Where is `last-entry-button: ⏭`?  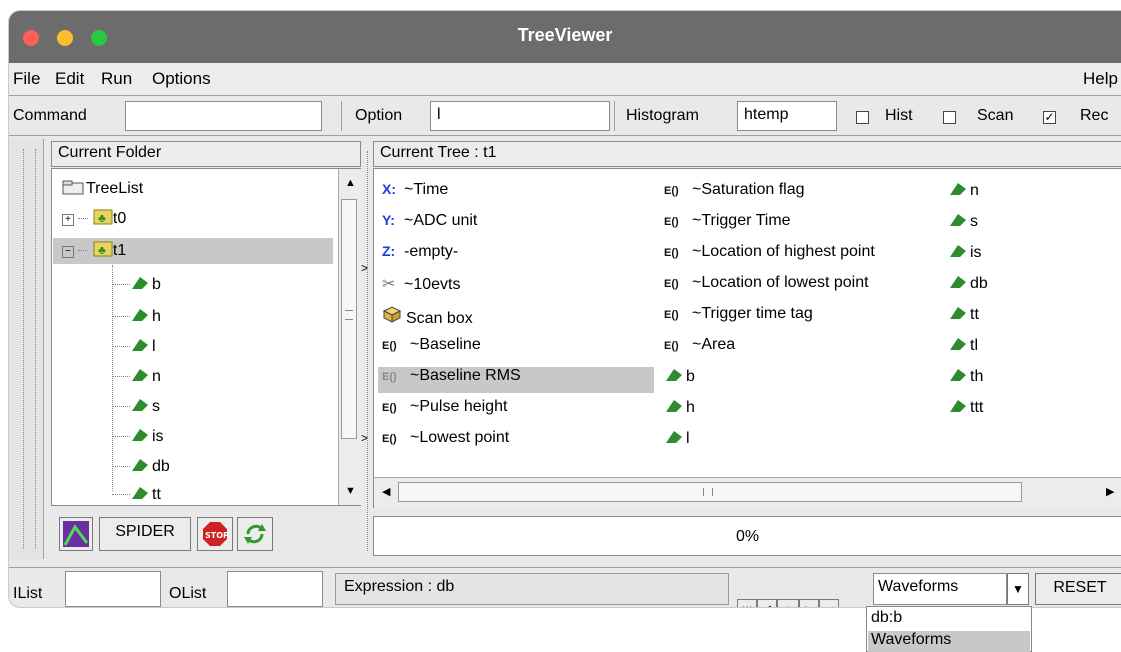
last-entry-button: ⏭ is located at coordinates (829, 603).